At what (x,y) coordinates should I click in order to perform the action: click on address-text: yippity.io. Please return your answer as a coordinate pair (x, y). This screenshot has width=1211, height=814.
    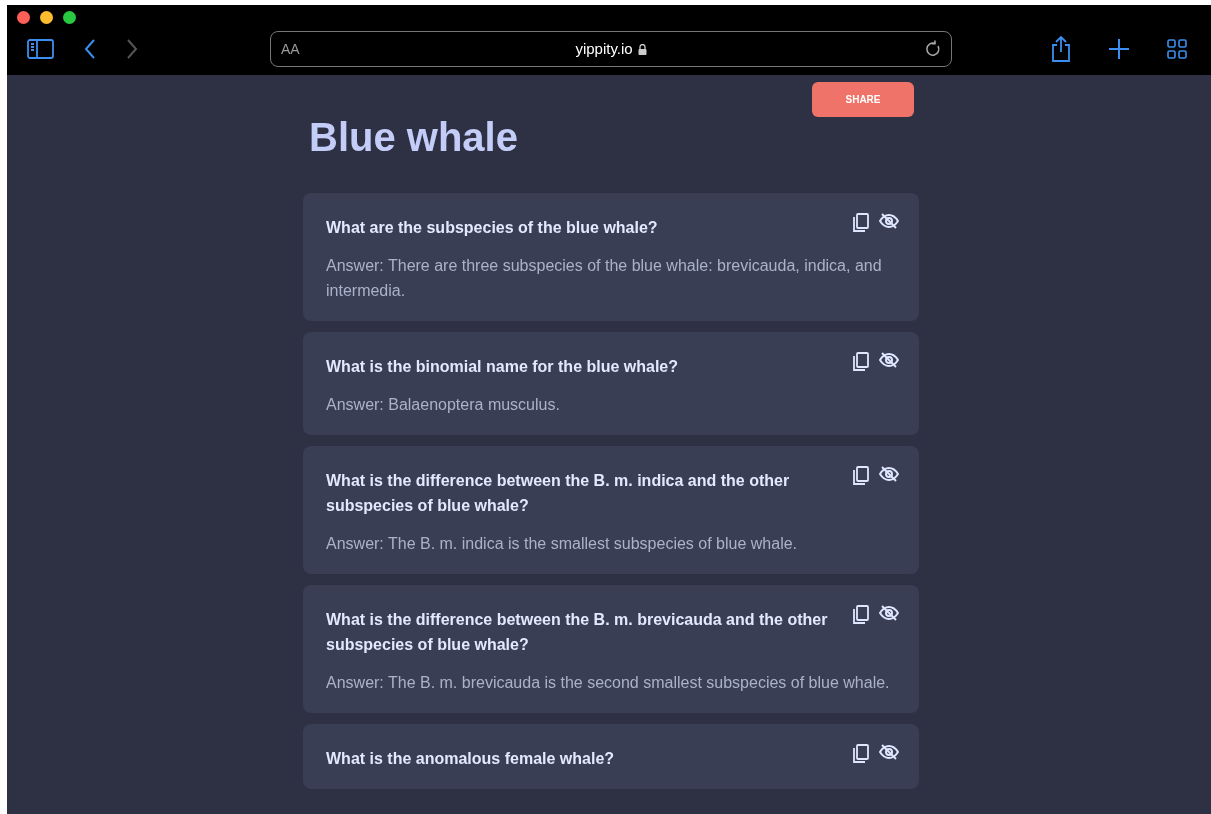
    Looking at the image, I should click on (604, 48).